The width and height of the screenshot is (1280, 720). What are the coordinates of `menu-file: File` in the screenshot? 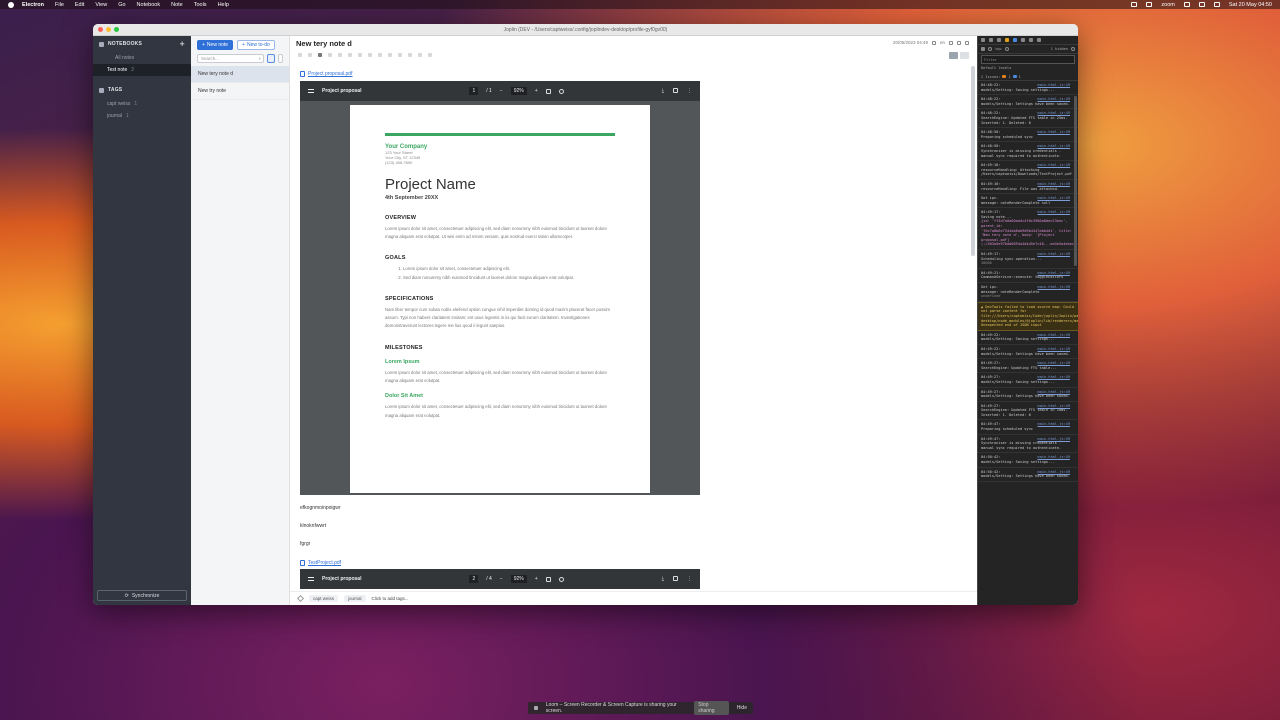 It's located at (59, 5).